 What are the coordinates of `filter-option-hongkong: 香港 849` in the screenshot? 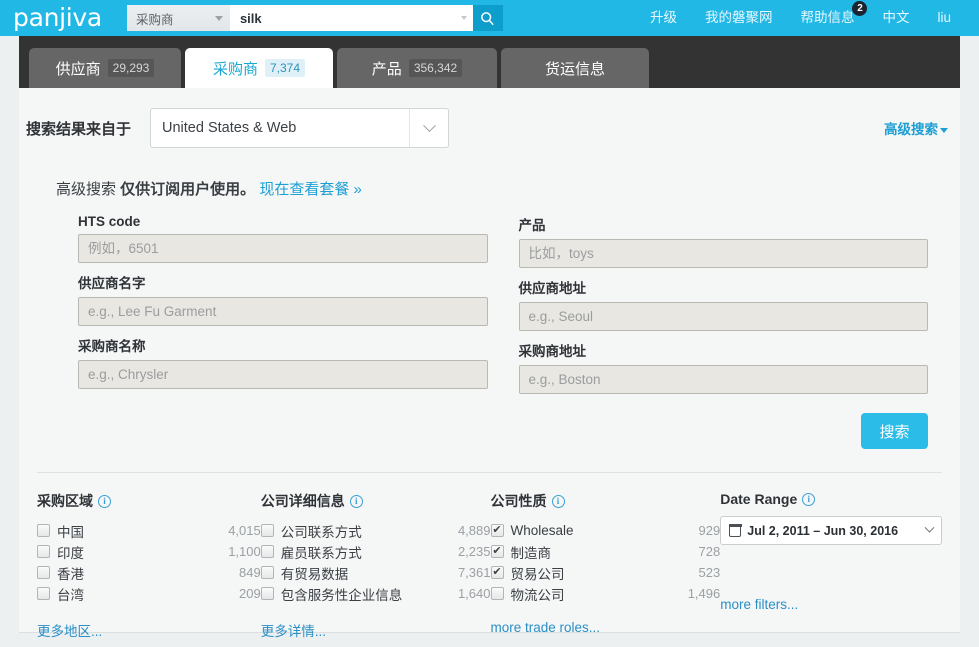 It's located at (149, 572).